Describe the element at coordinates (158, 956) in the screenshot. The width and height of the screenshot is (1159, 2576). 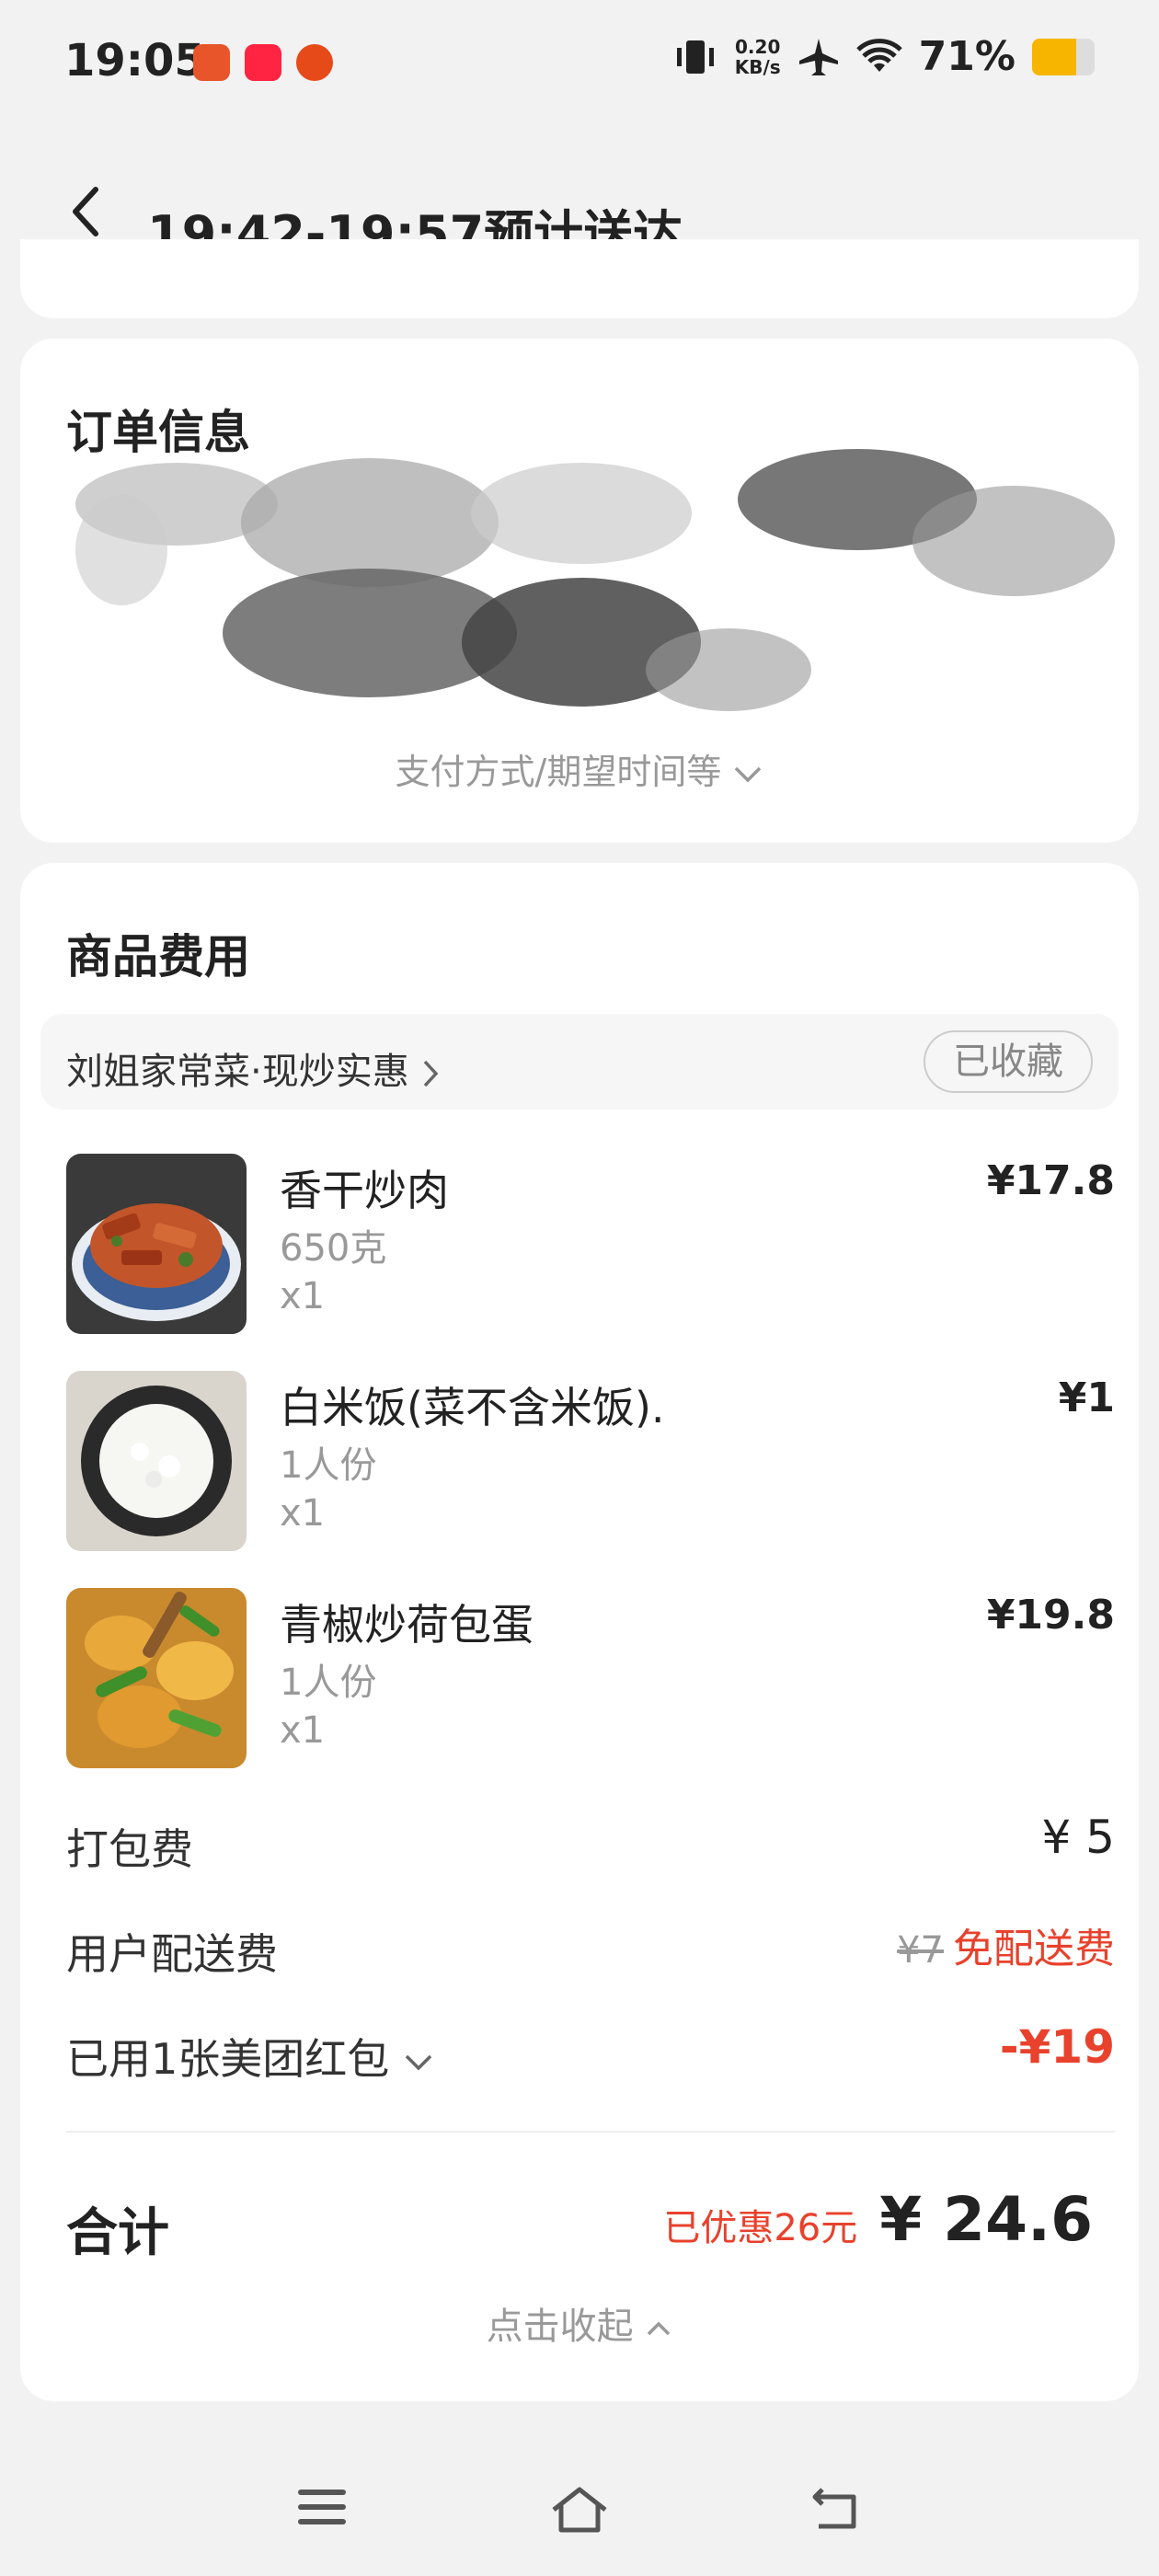
I see `goods-fee-title: 商品费用` at that location.